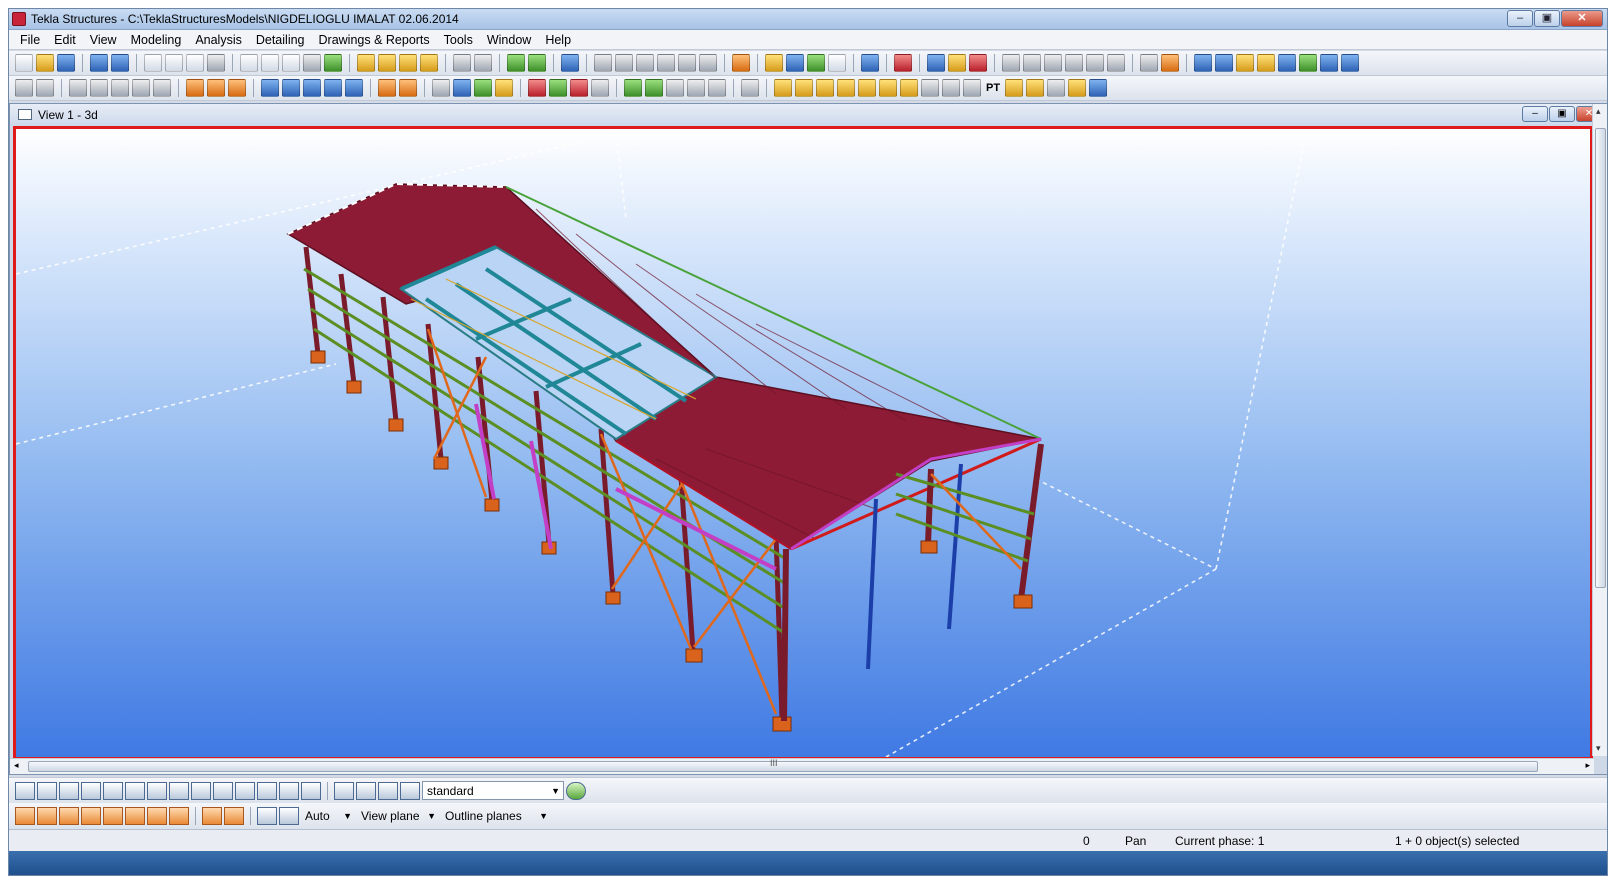  Describe the element at coordinates (483, 88) in the screenshot. I see `tree-icon` at that location.